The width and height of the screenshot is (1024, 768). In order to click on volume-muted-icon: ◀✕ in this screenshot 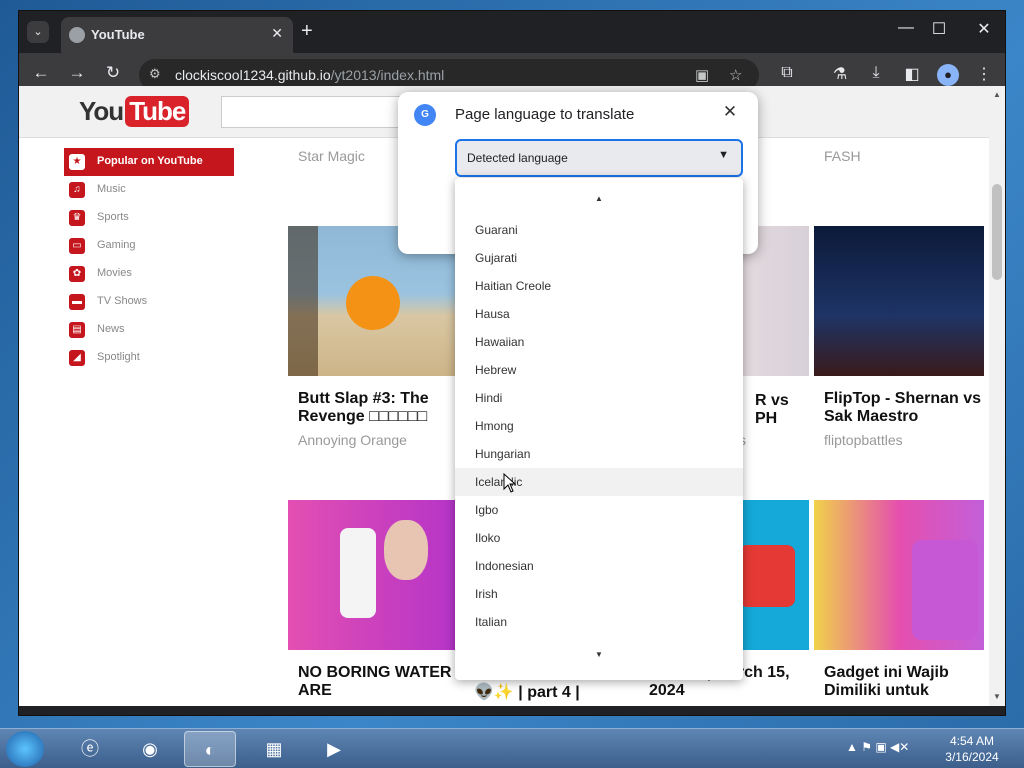, I will do `click(899, 747)`.